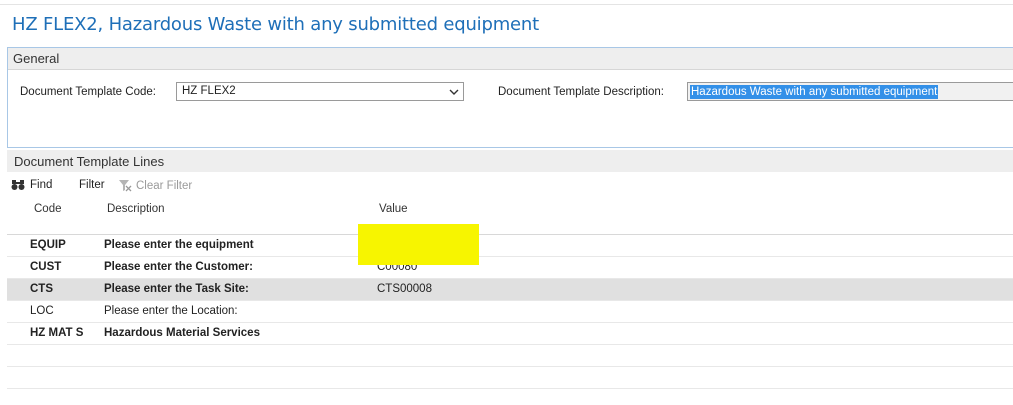  Describe the element at coordinates (46, 267) in the screenshot. I see `row-code: CUST` at that location.